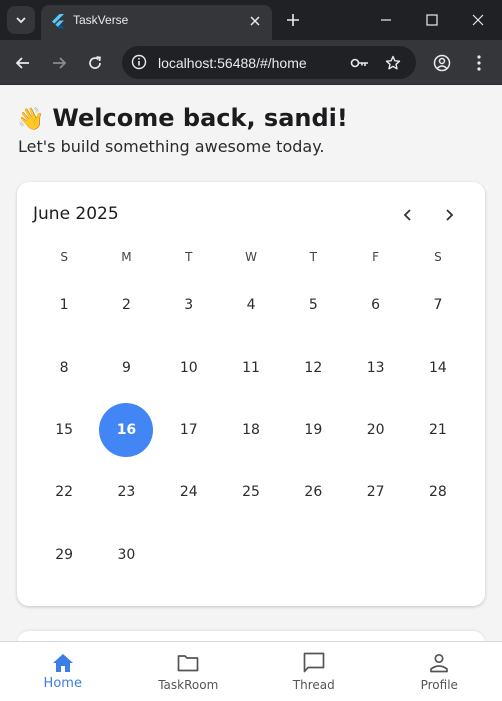 The width and height of the screenshot is (502, 701). I want to click on plus-icon, so click(293, 20).